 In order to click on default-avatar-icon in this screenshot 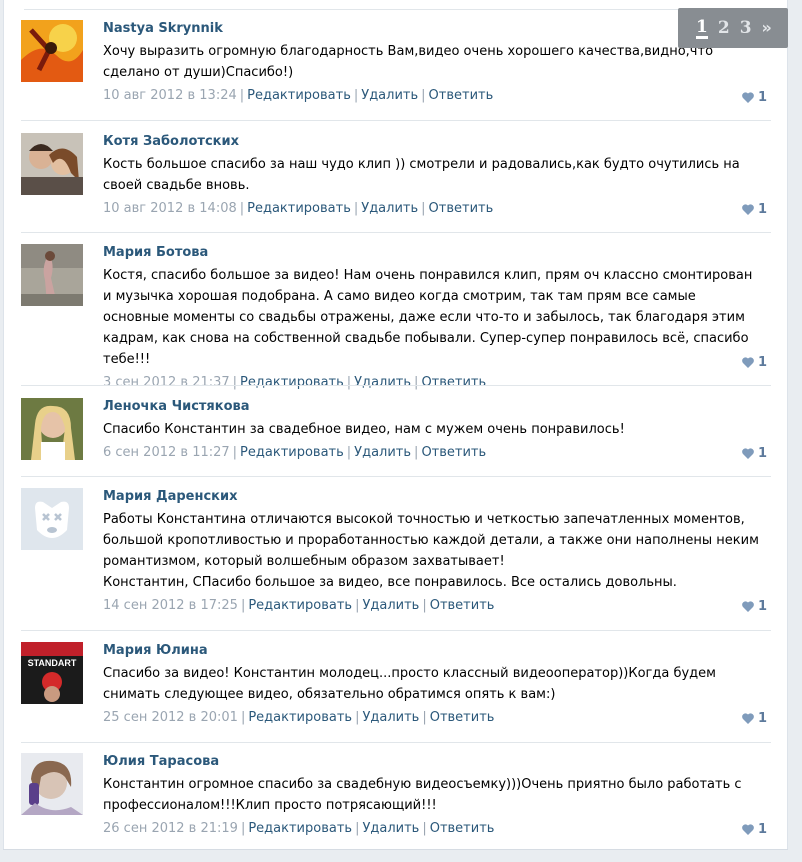, I will do `click(52, 519)`.